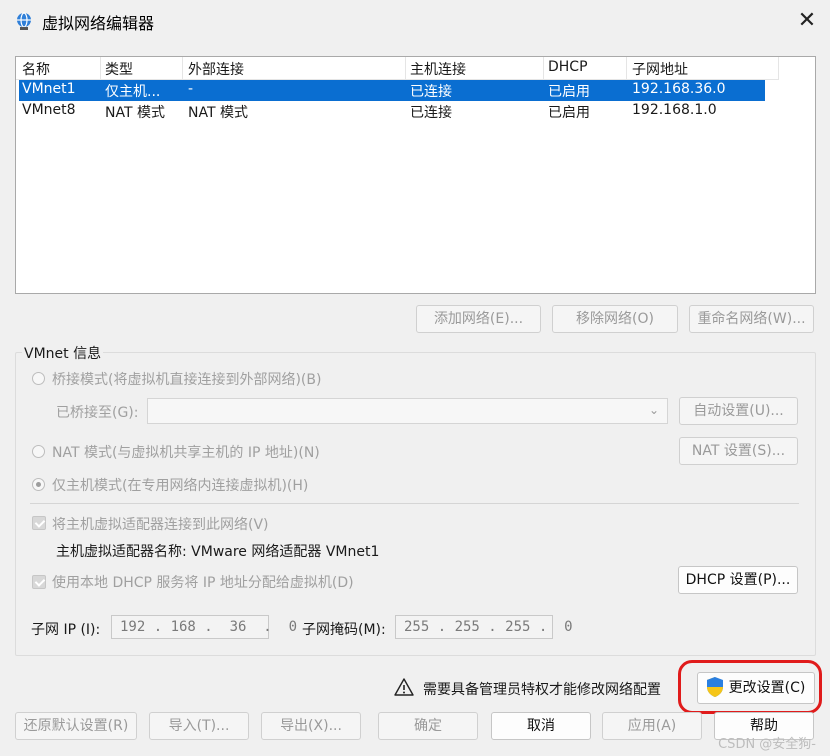 This screenshot has height=756, width=830. Describe the element at coordinates (66, 630) in the screenshot. I see `subnet-ip-label: 子网 IP (I):` at that location.